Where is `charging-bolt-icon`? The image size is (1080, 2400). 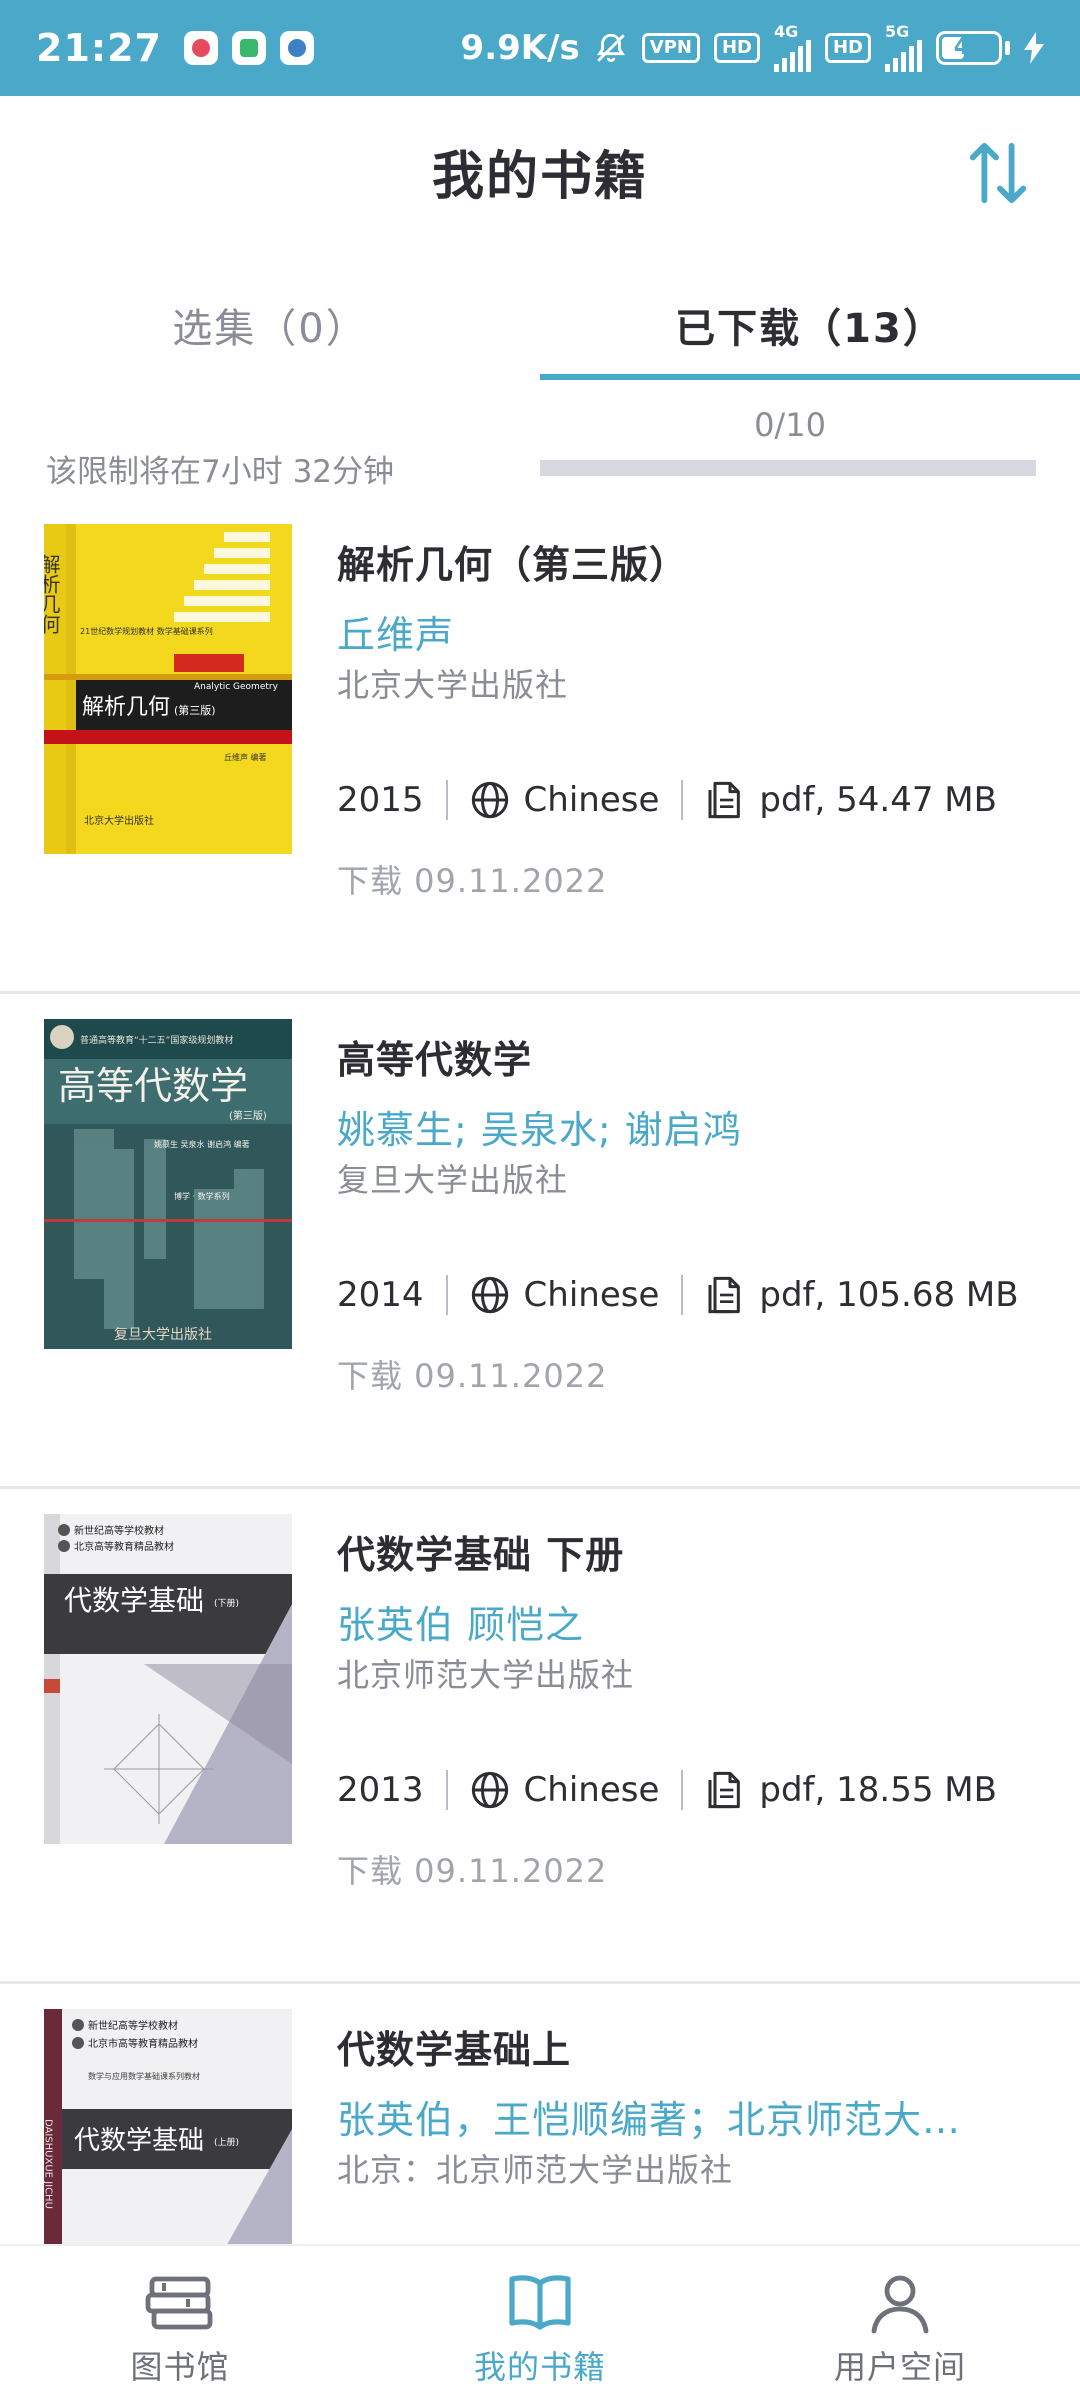 charging-bolt-icon is located at coordinates (1034, 48).